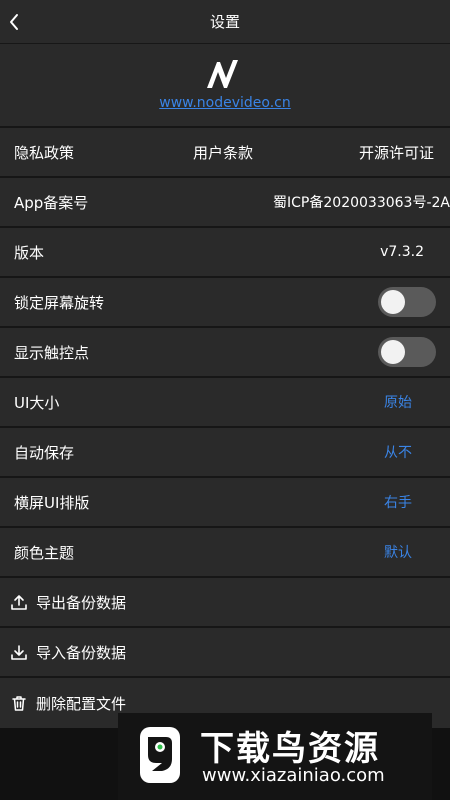  I want to click on lock-rotation-row: 锁定屏幕旋转, so click(225, 301).